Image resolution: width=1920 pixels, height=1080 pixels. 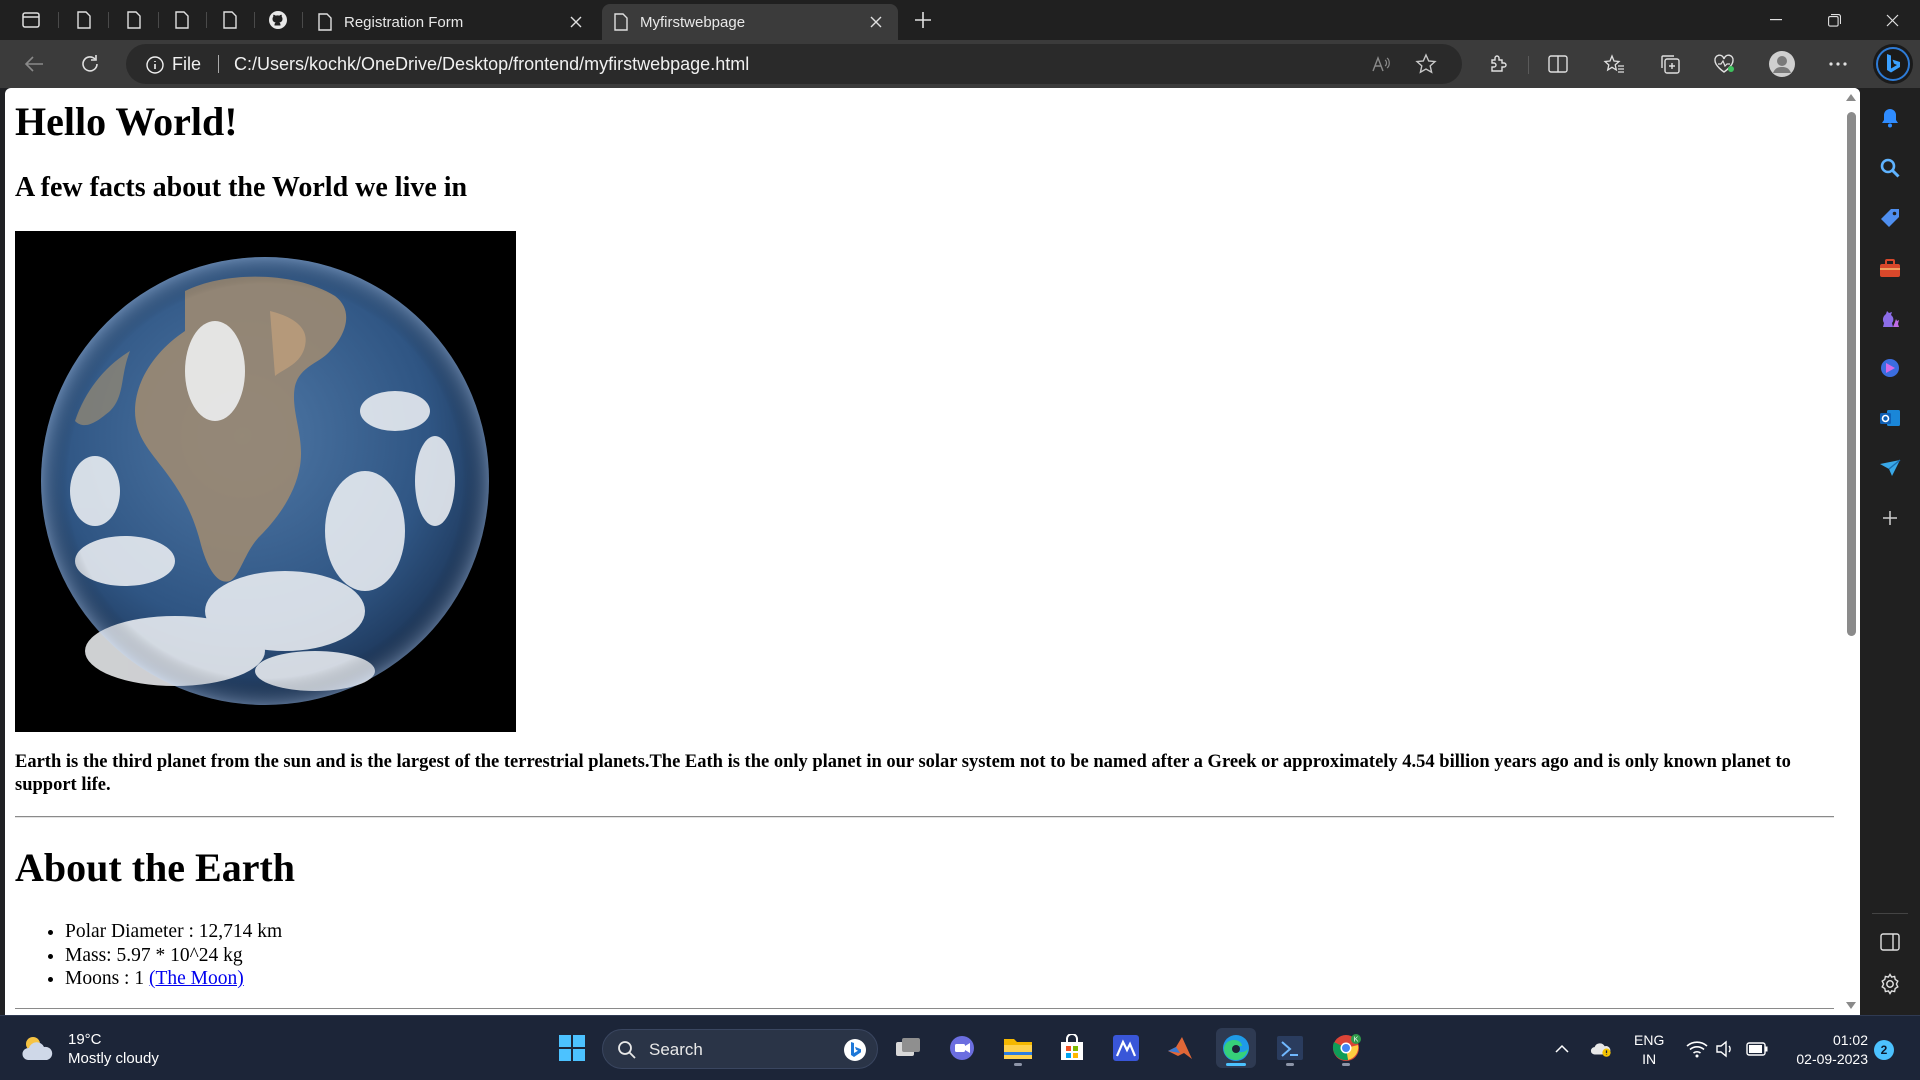 I want to click on input-language: ENG IN, so click(x=1649, y=1050).